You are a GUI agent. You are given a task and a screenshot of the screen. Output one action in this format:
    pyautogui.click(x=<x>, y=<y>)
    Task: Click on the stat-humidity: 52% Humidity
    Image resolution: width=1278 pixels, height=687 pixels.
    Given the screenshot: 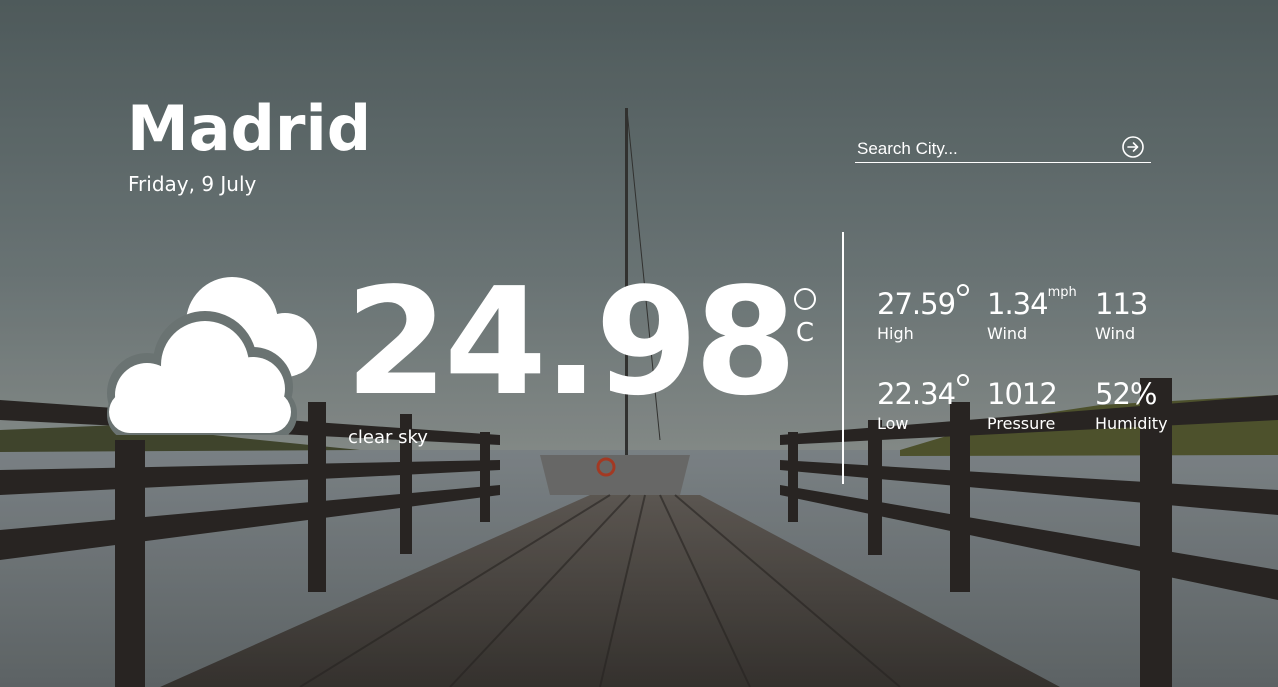 What is the action you would take?
    pyautogui.click(x=1131, y=406)
    